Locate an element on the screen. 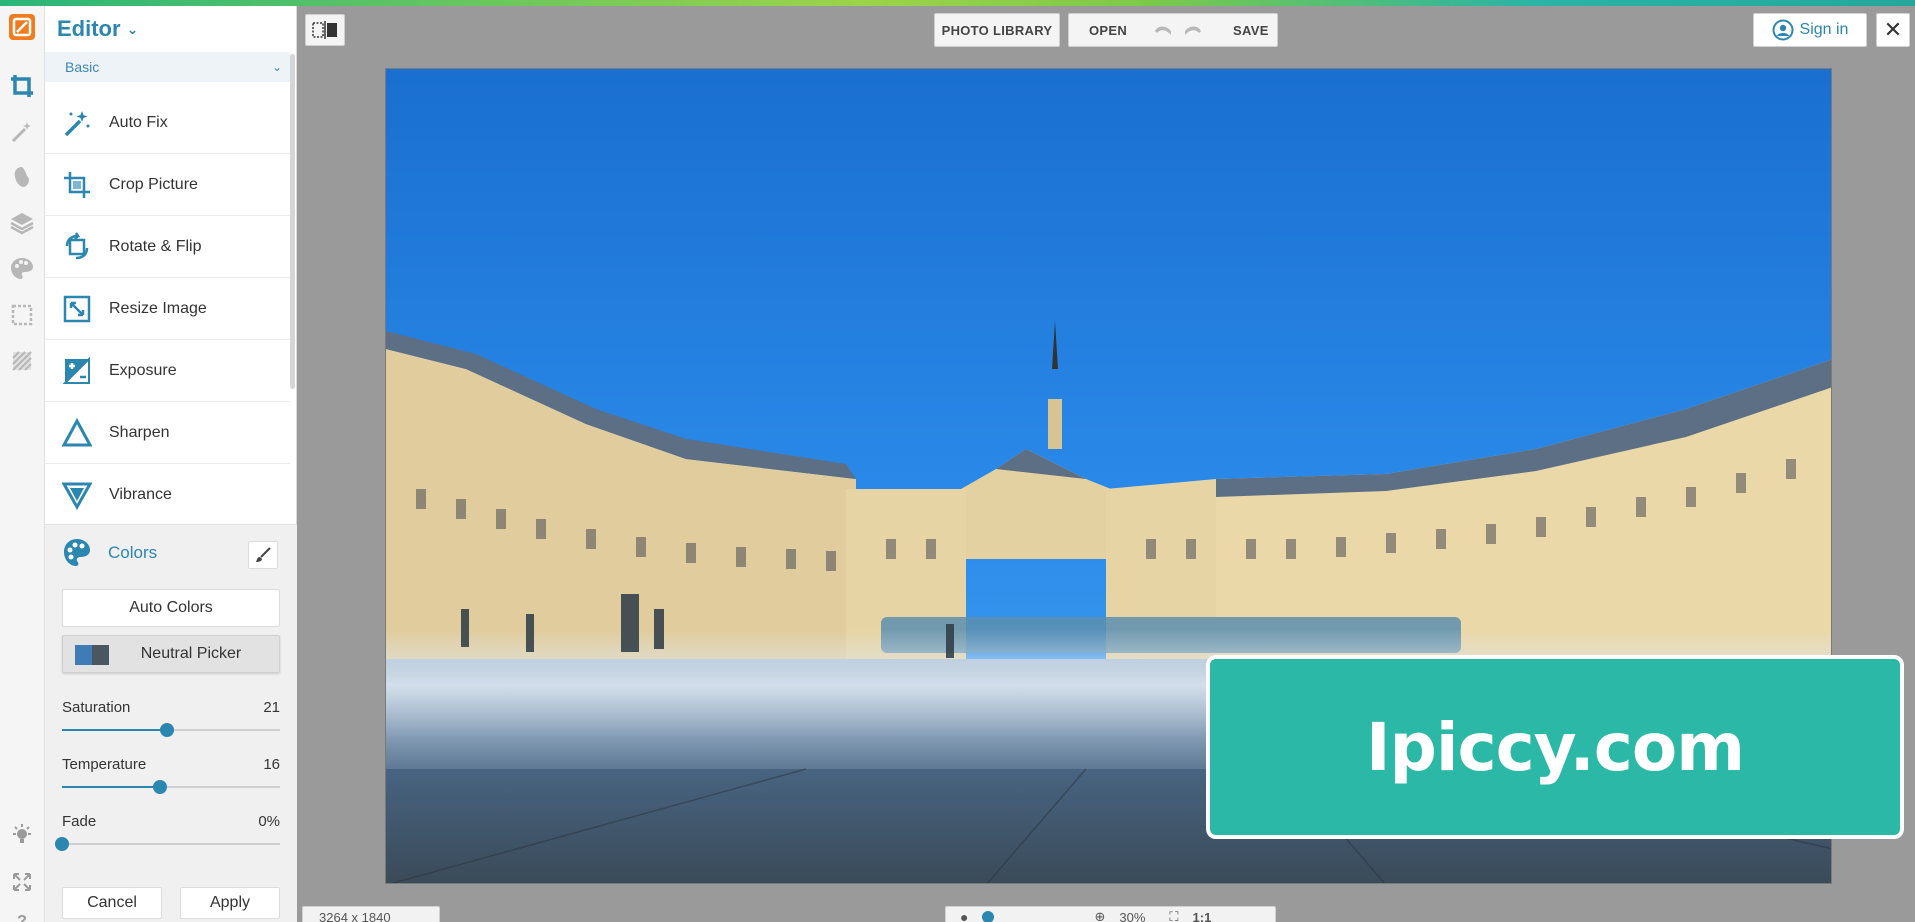  sign-in-button: Sign in is located at coordinates (1810, 30).